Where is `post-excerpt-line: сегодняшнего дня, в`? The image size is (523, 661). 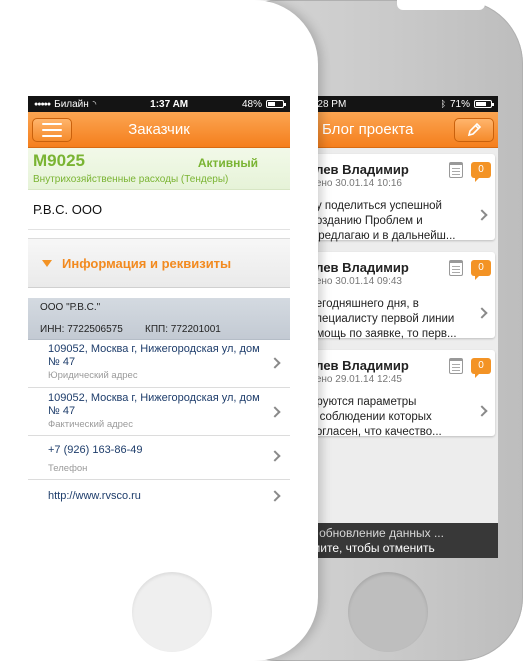
post-excerpt-line: сегодняшнего дня, в is located at coordinates (364, 304).